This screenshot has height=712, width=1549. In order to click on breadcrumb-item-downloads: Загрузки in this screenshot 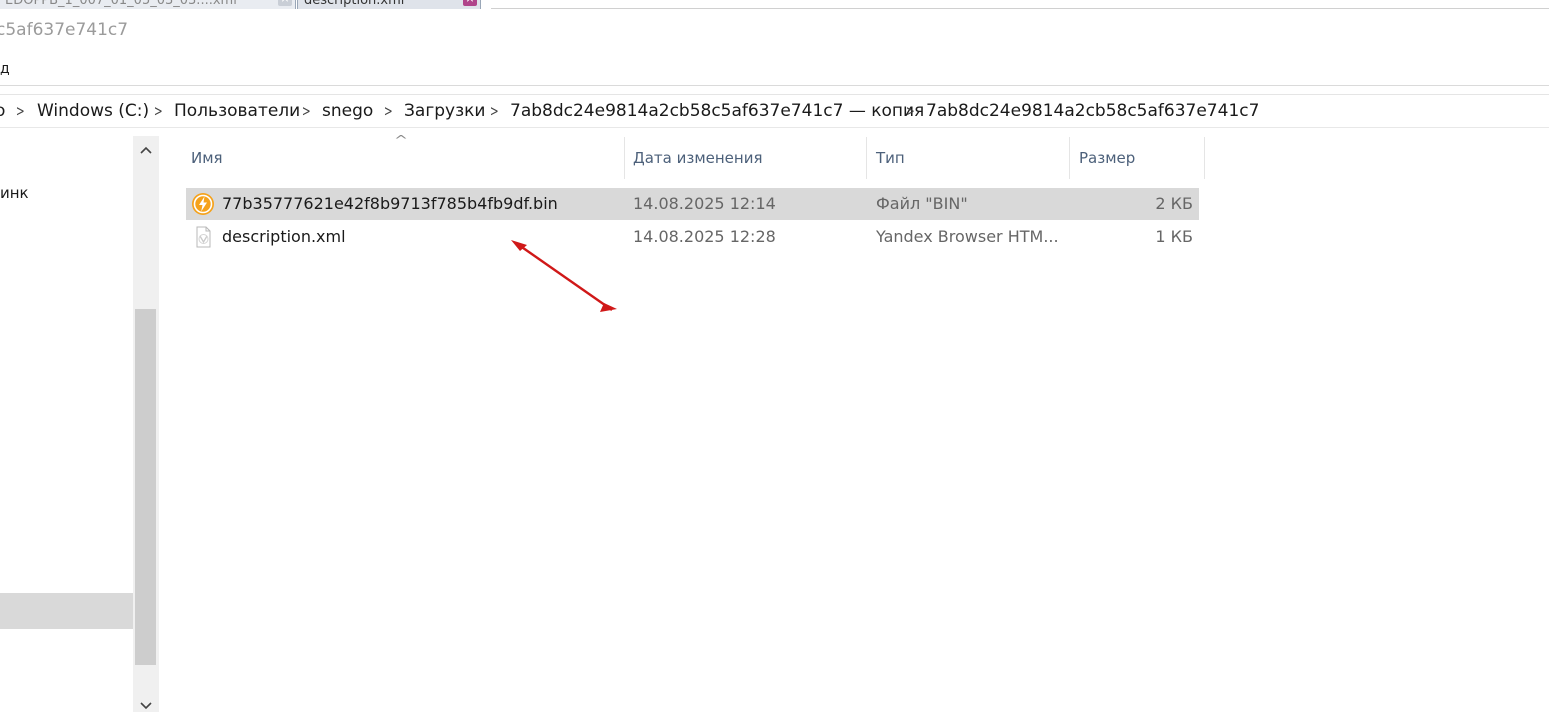, I will do `click(444, 111)`.